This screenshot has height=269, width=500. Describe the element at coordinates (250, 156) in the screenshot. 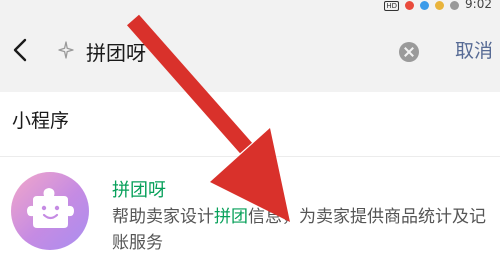

I see `divider` at that location.